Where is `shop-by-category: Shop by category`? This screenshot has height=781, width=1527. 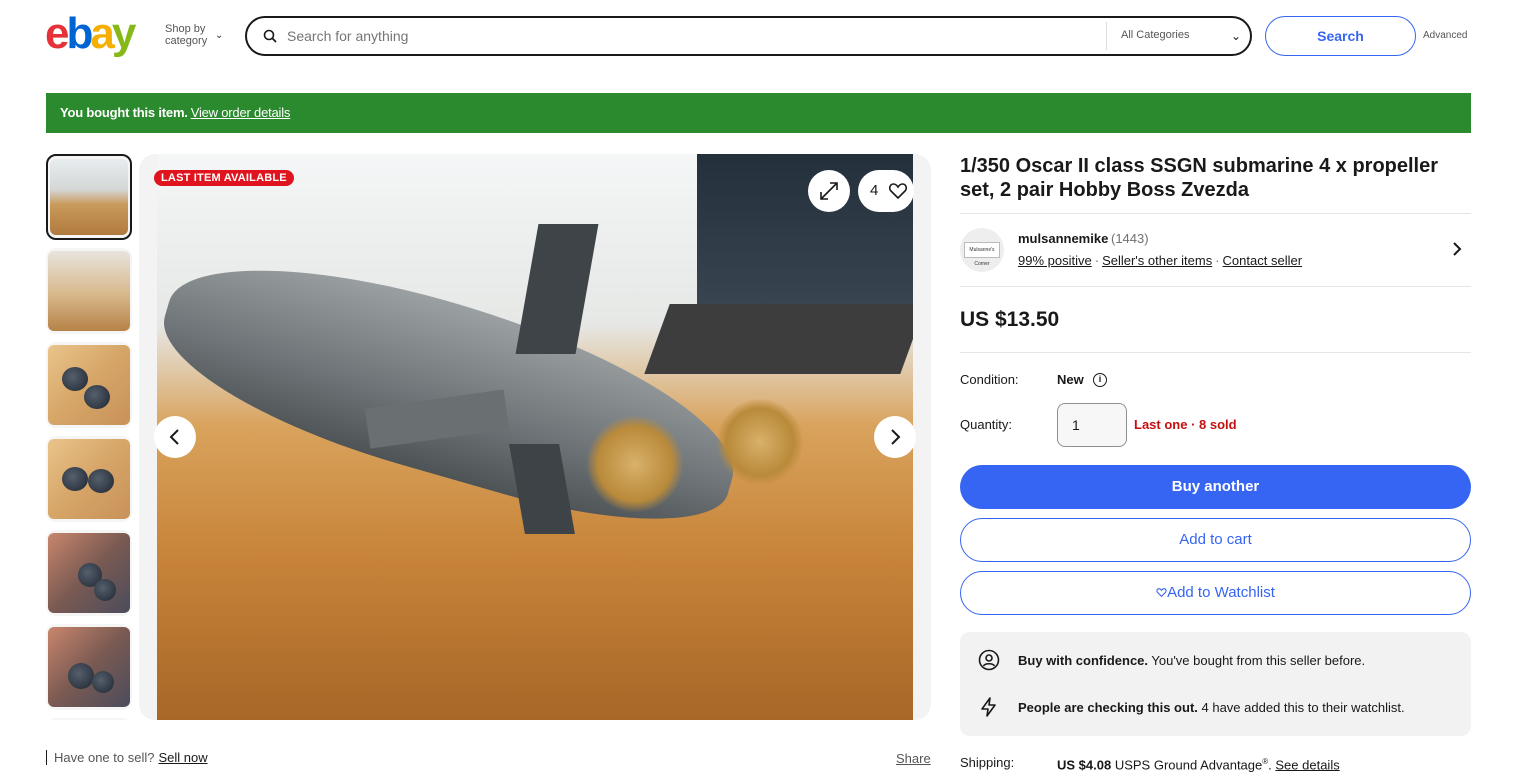
shop-by-category: Shop by category is located at coordinates (186, 35).